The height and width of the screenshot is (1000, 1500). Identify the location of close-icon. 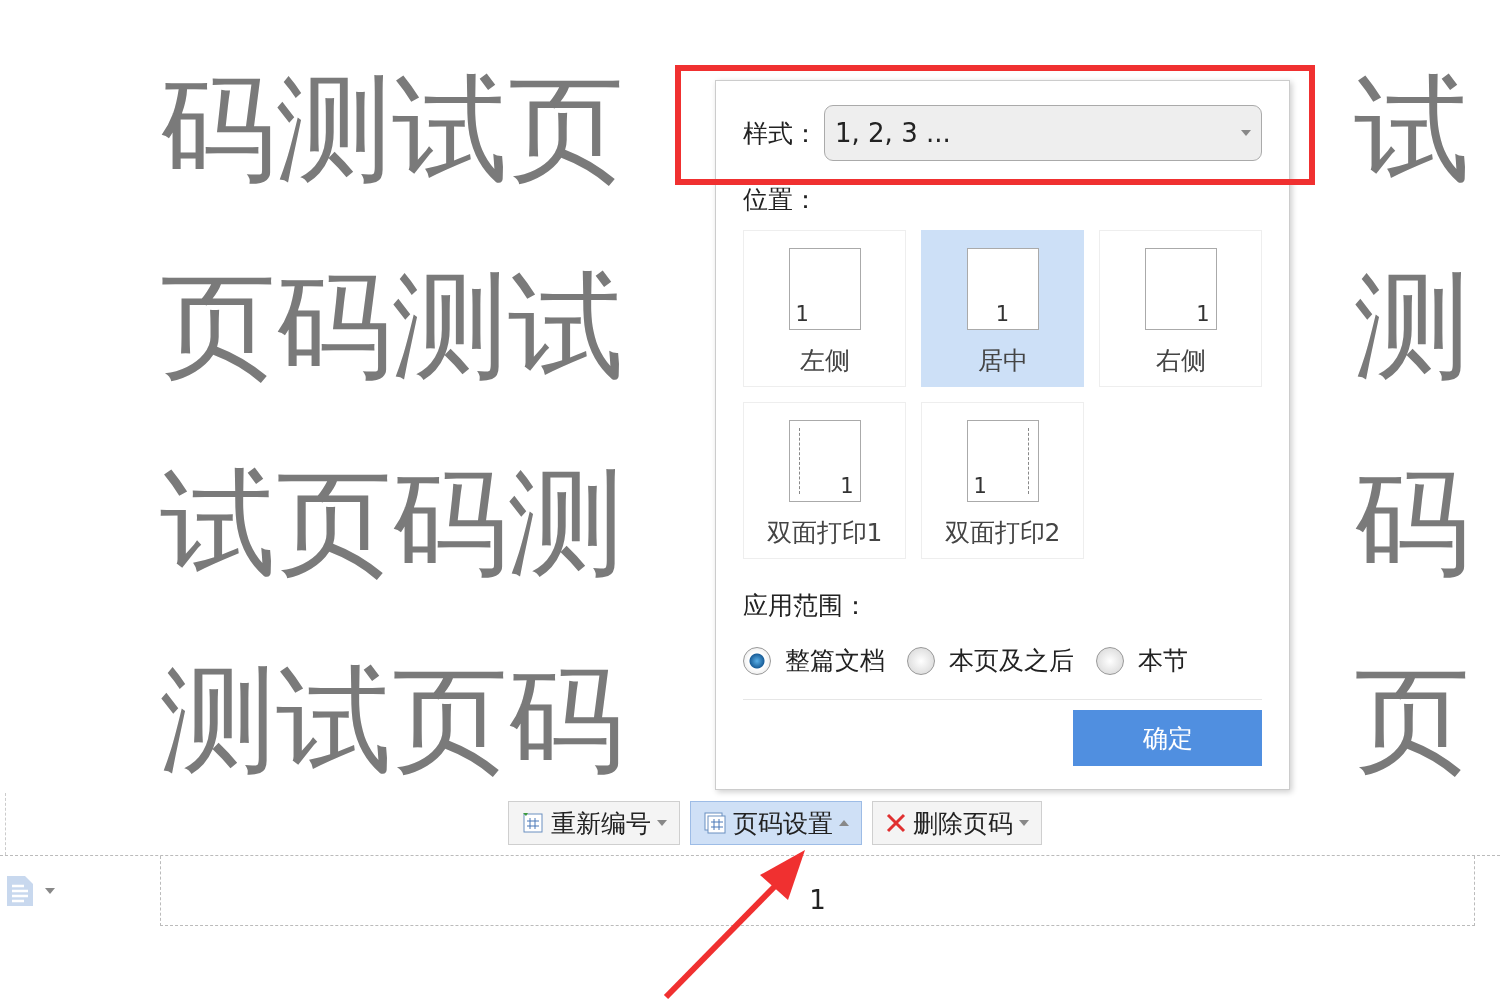
(896, 823).